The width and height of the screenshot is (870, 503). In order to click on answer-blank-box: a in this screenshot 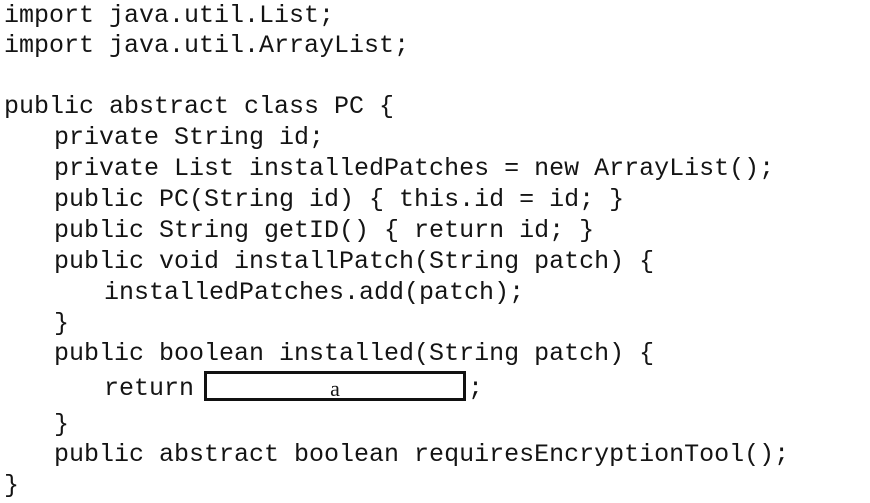, I will do `click(335, 386)`.